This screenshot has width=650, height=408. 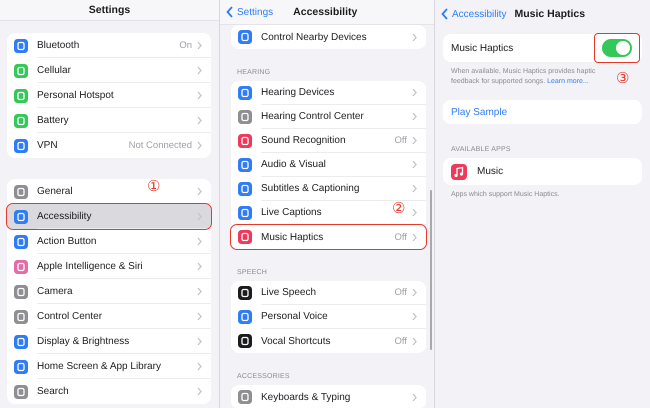 I want to click on list-item: Personal Hotspot, so click(x=109, y=95).